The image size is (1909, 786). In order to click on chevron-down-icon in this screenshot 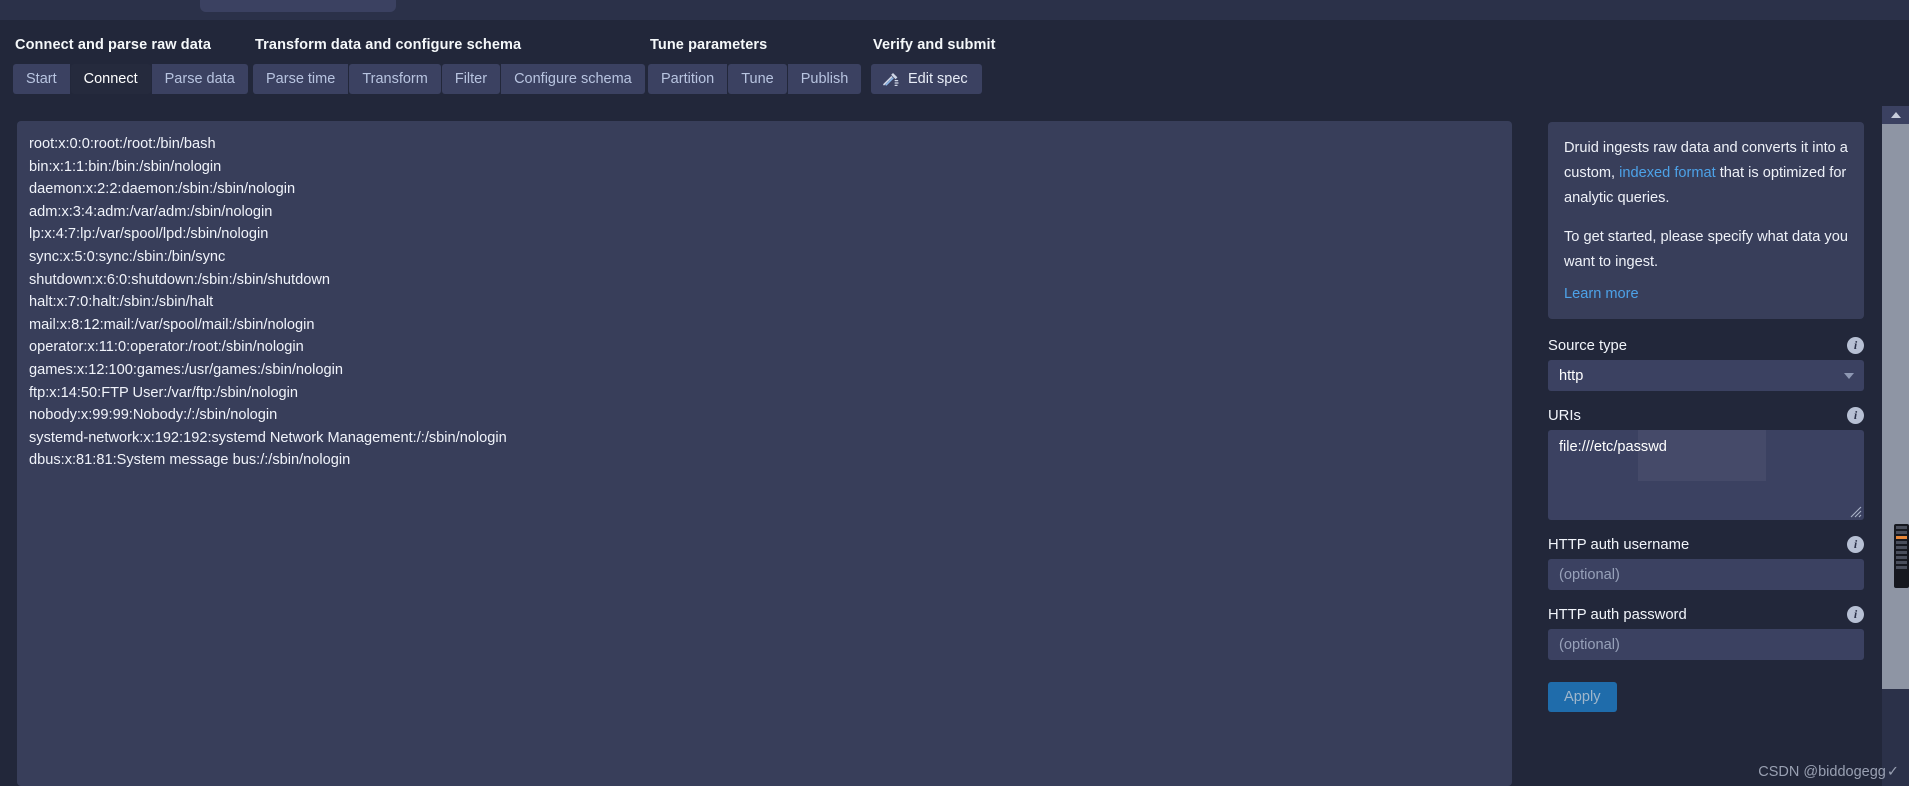, I will do `click(1849, 376)`.